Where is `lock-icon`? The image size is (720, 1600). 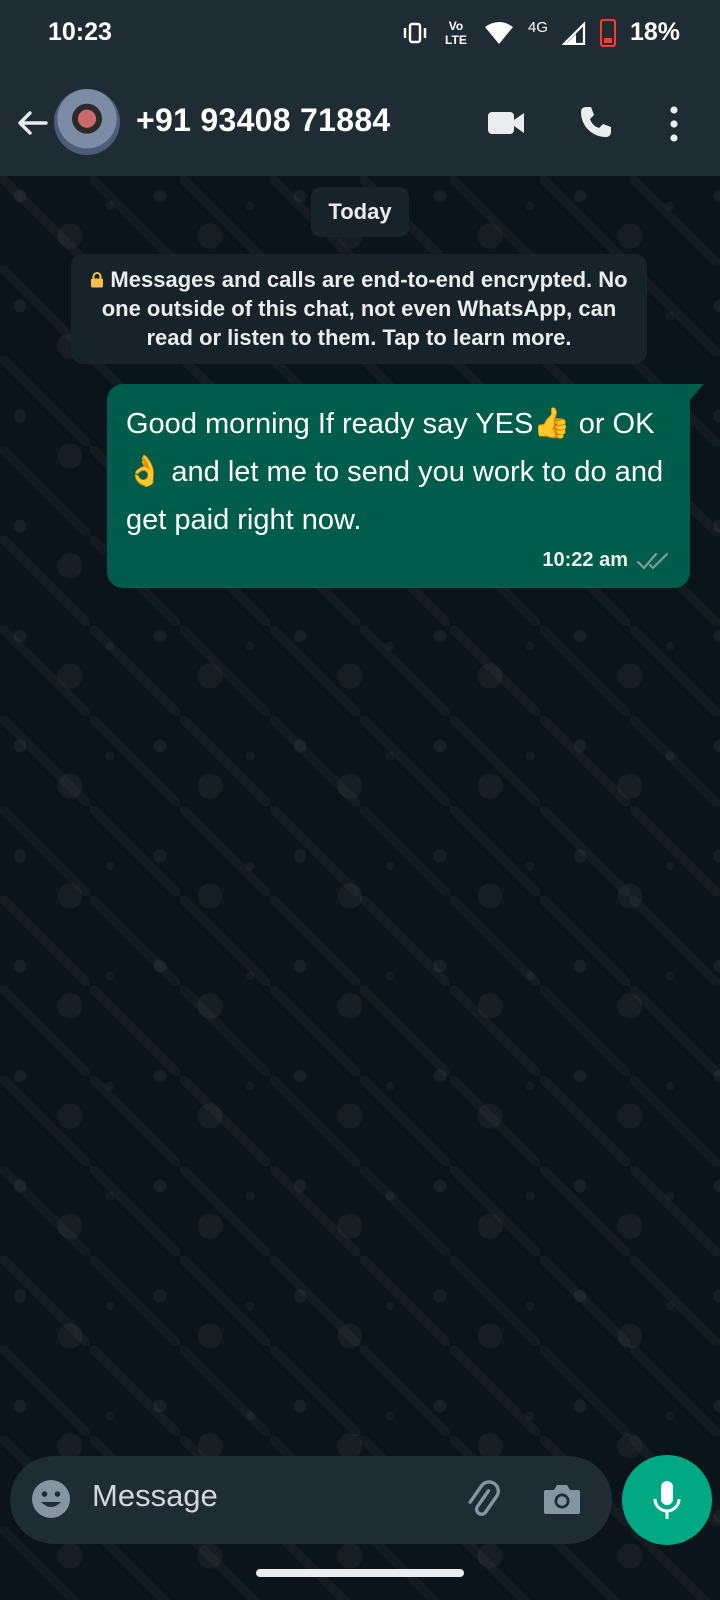
lock-icon is located at coordinates (97, 280).